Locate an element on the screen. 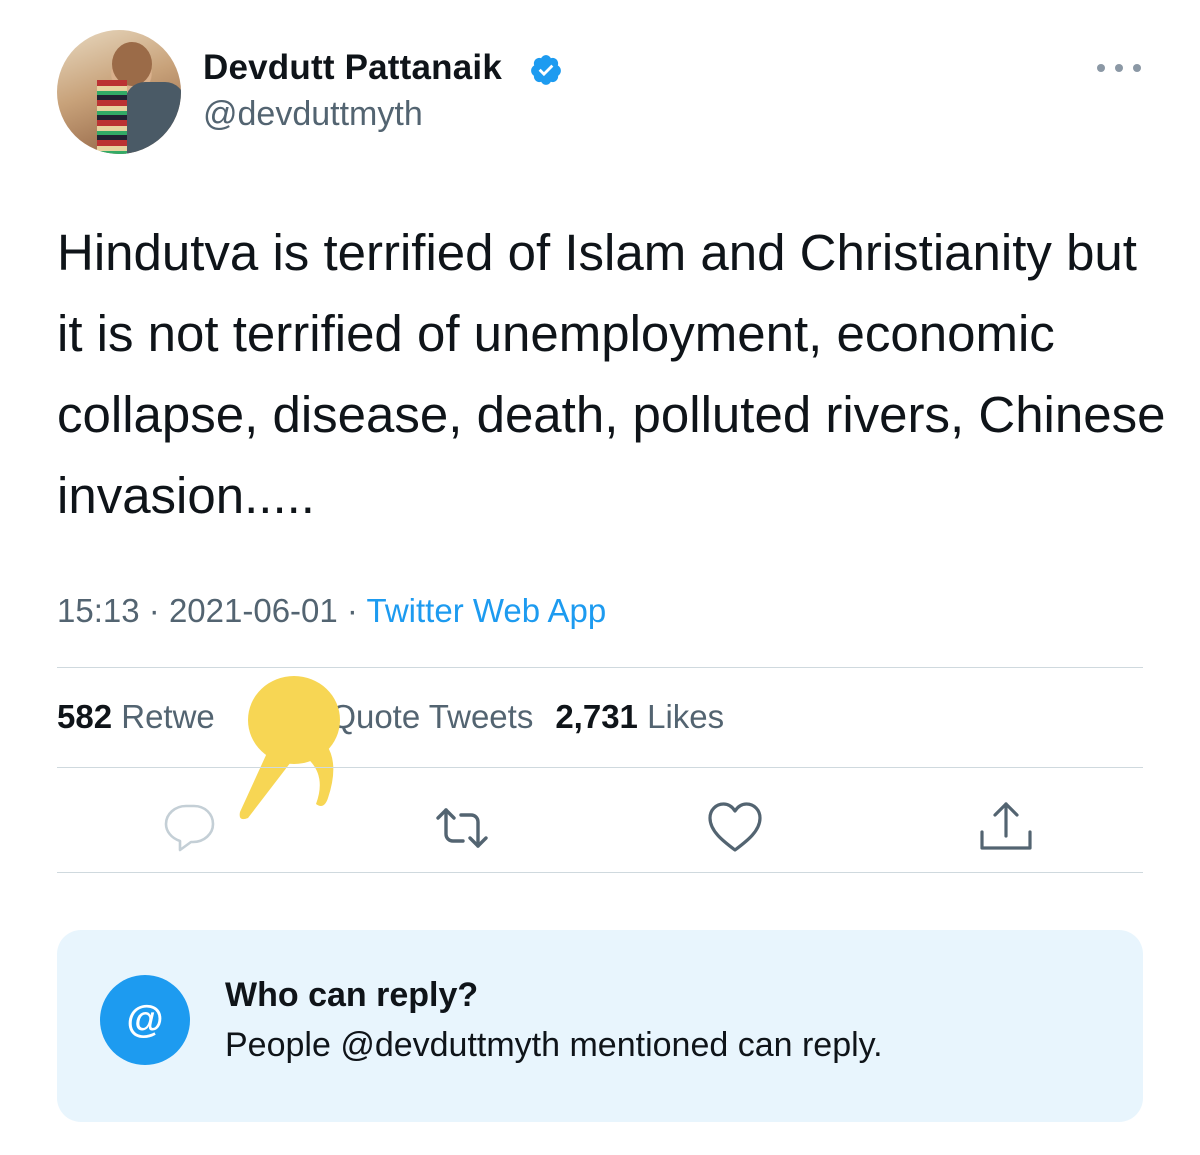  author-handle: @devduttmyth is located at coordinates (313, 114).